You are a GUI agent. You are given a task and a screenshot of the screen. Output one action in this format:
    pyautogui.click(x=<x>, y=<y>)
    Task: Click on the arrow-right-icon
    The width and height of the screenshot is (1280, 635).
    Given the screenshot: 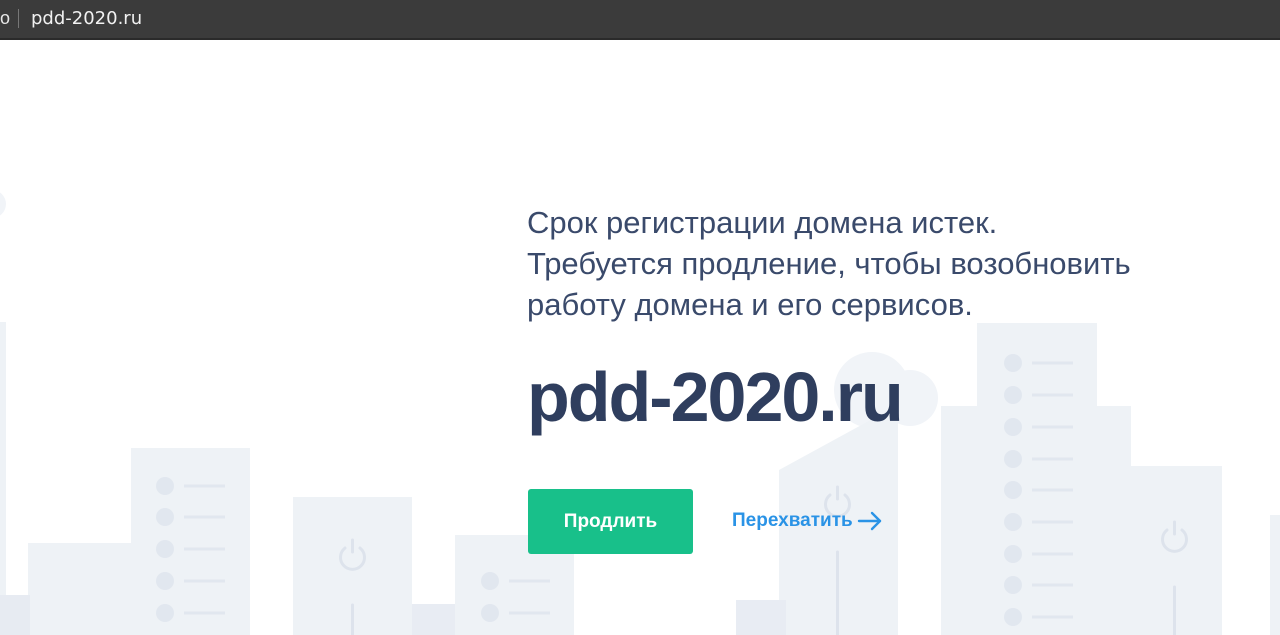 What is the action you would take?
    pyautogui.click(x=869, y=521)
    